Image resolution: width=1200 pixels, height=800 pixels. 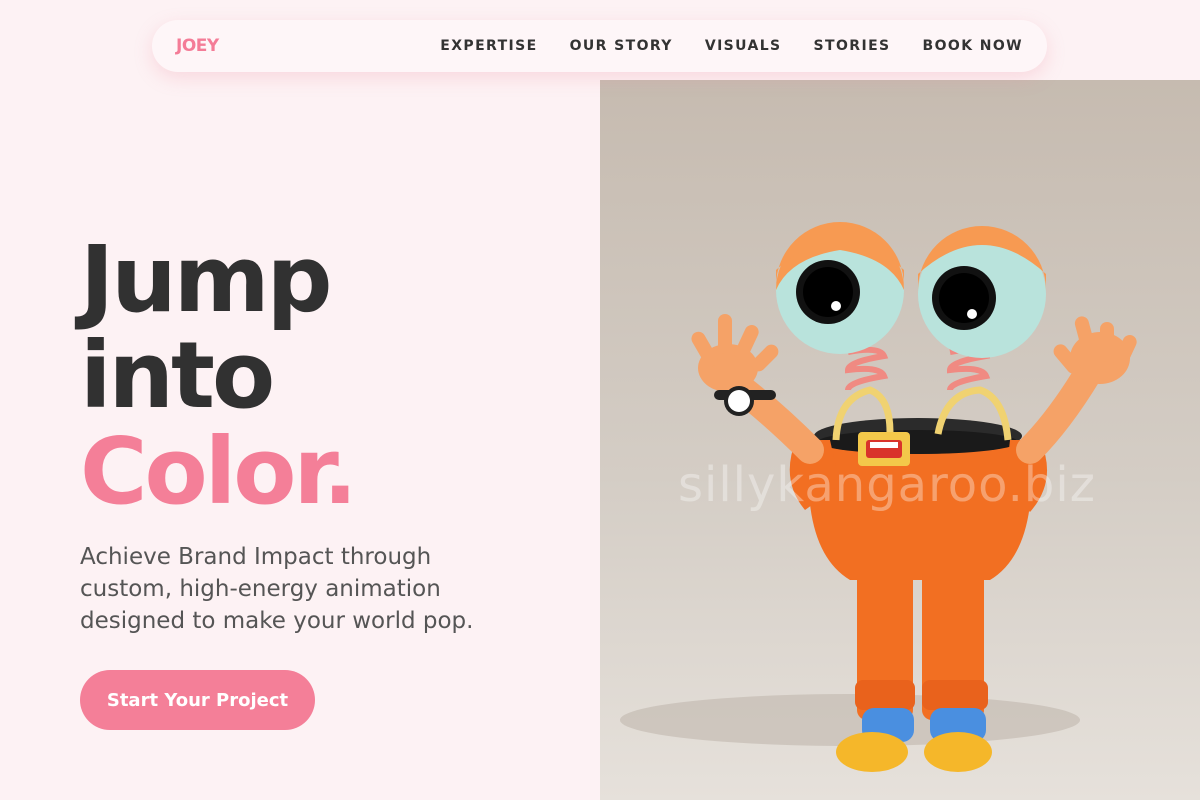 I want to click on nav-item-our-story: OUR STORY, so click(x=621, y=46).